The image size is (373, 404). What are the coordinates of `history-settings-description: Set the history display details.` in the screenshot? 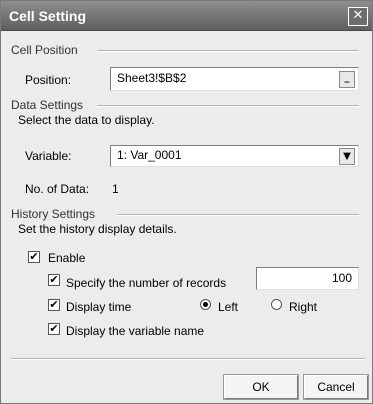 It's located at (97, 229).